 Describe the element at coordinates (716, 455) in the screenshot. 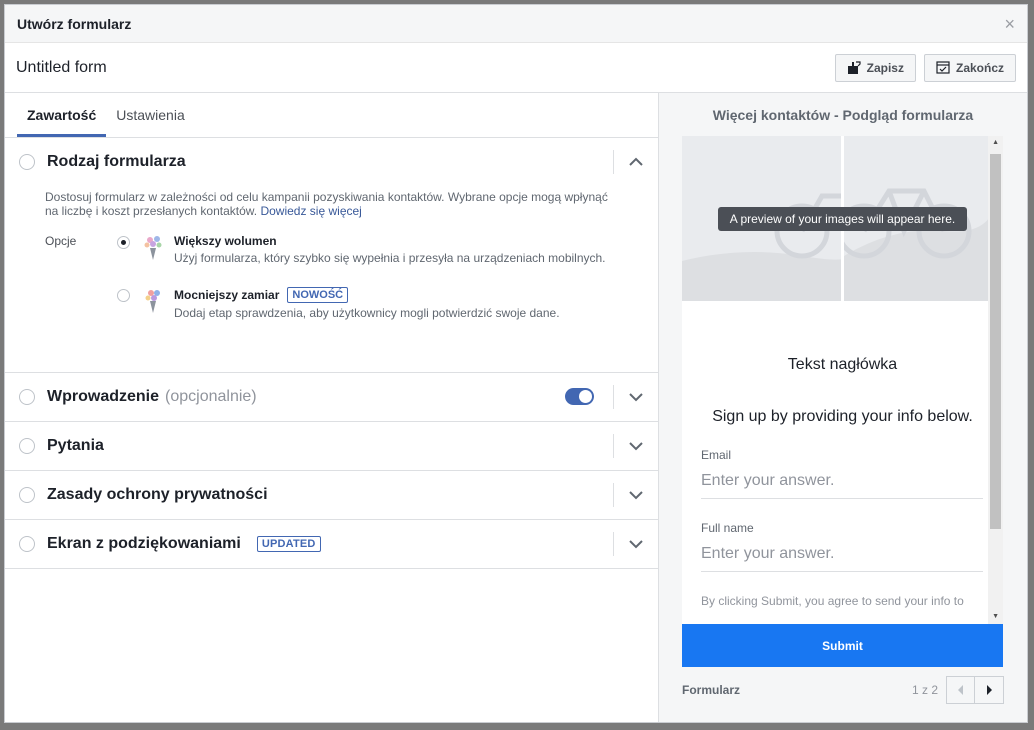

I see `field-label: Email` at that location.